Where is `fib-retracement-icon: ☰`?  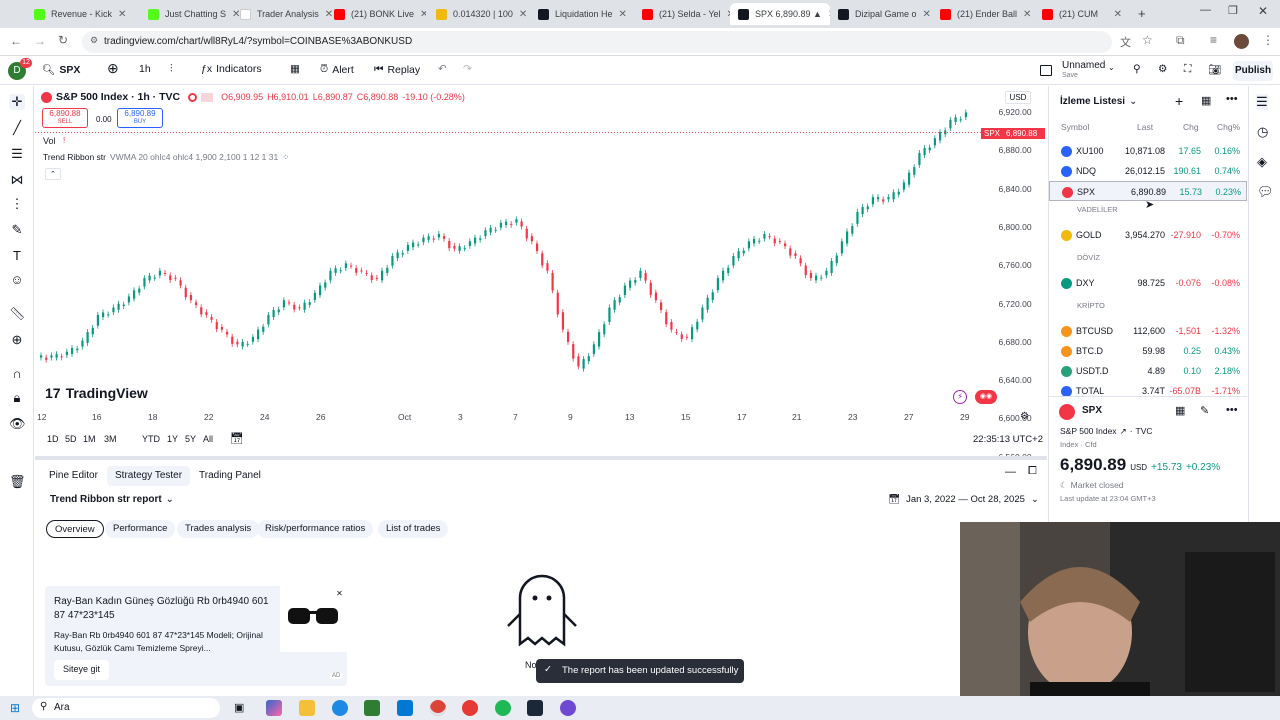 fib-retracement-icon: ☰ is located at coordinates (17, 154).